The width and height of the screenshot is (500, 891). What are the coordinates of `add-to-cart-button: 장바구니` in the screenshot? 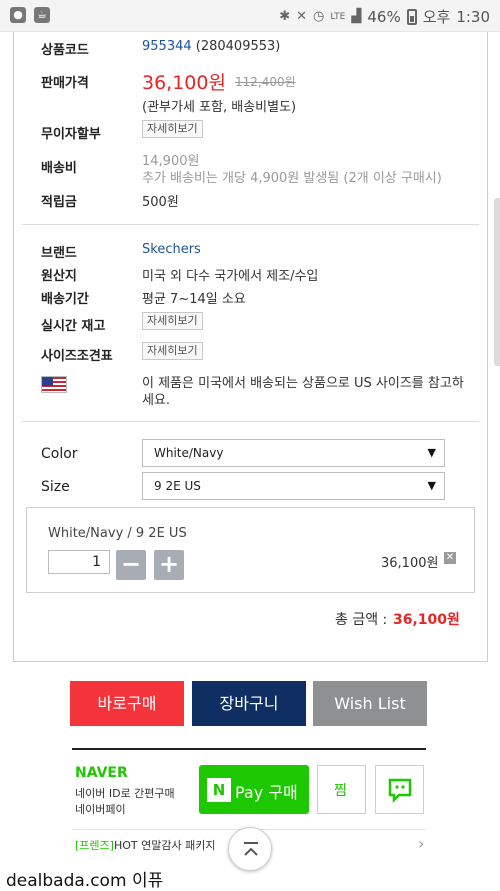 It's located at (249, 703).